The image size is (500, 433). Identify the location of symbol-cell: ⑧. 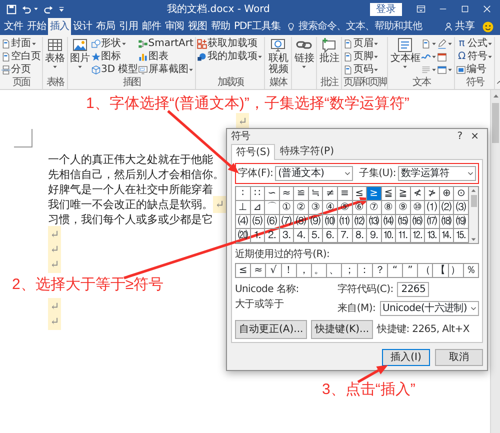
(389, 208).